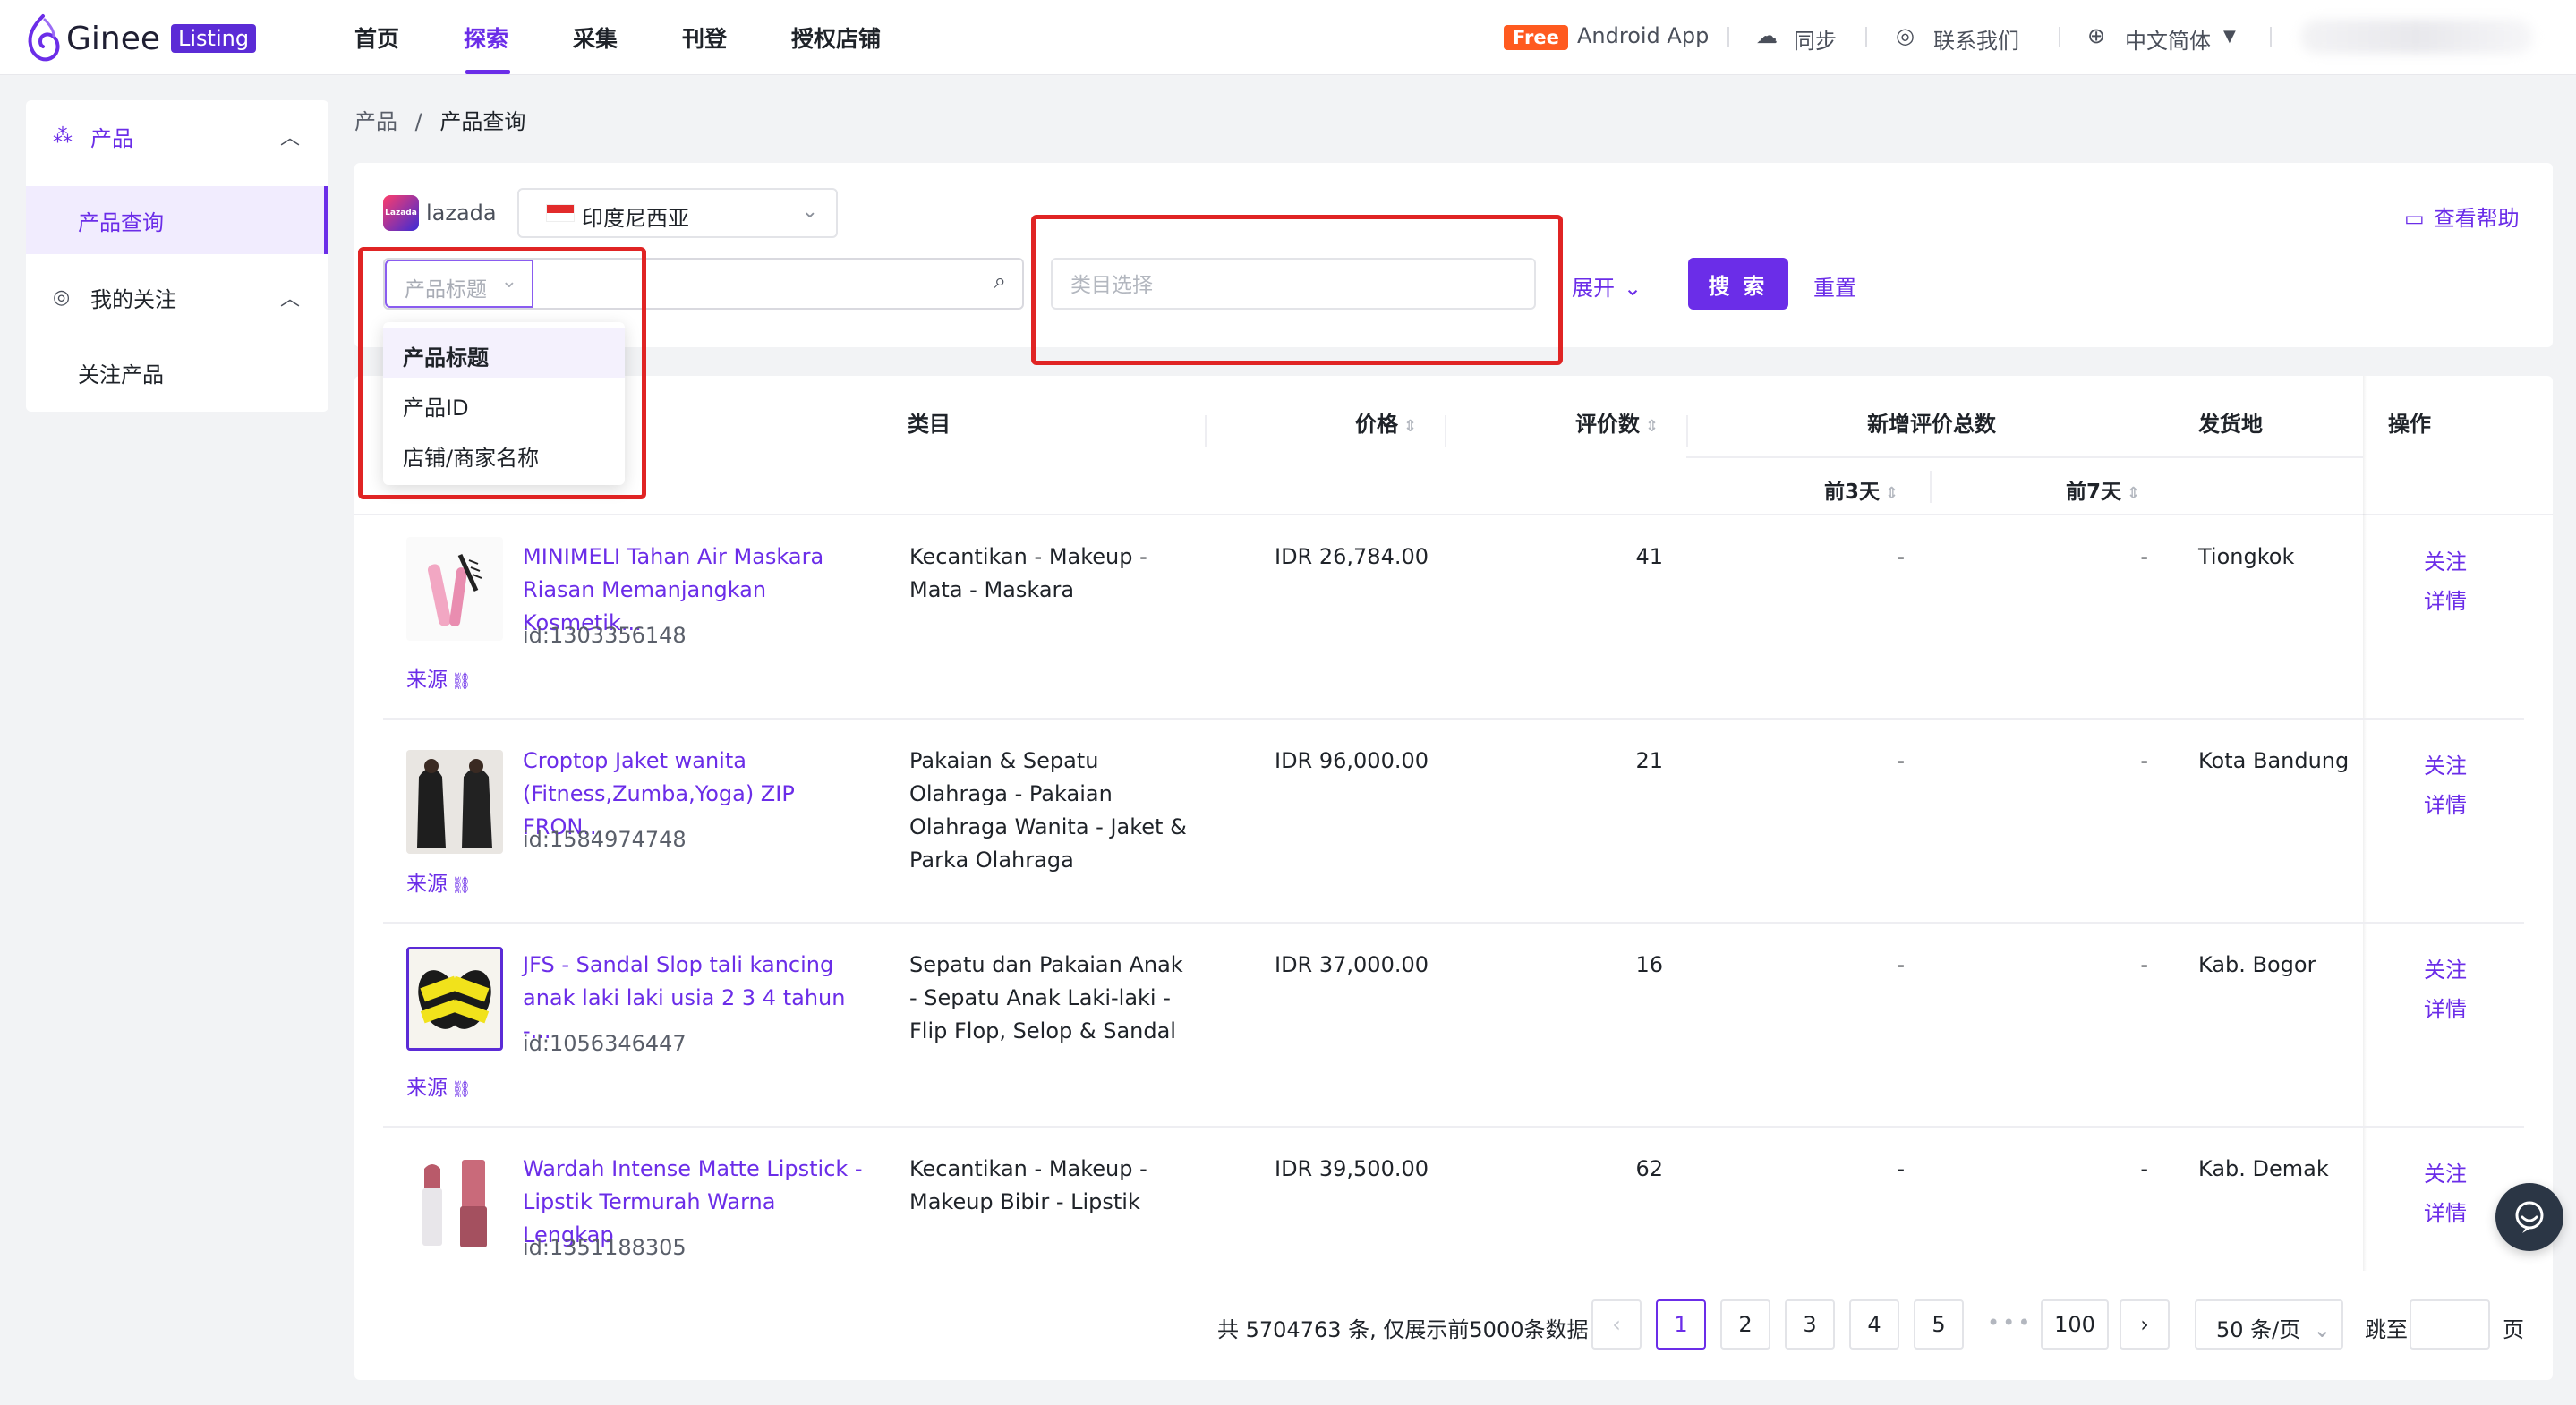 Image resolution: width=2576 pixels, height=1405 pixels. Describe the element at coordinates (1386, 422) in the screenshot. I see `header-price: 价格 ⇕` at that location.